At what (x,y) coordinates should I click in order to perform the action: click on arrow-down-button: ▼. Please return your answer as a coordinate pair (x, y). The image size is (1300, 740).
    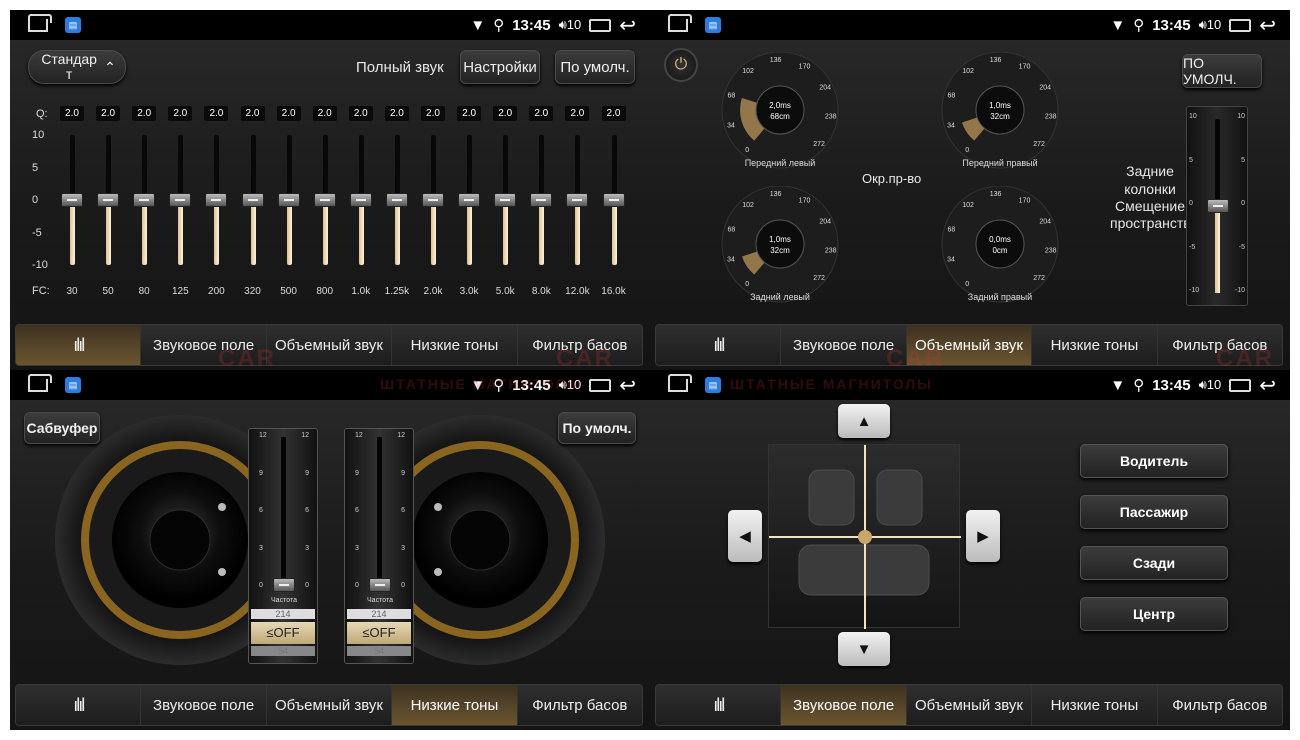
    Looking at the image, I should click on (864, 649).